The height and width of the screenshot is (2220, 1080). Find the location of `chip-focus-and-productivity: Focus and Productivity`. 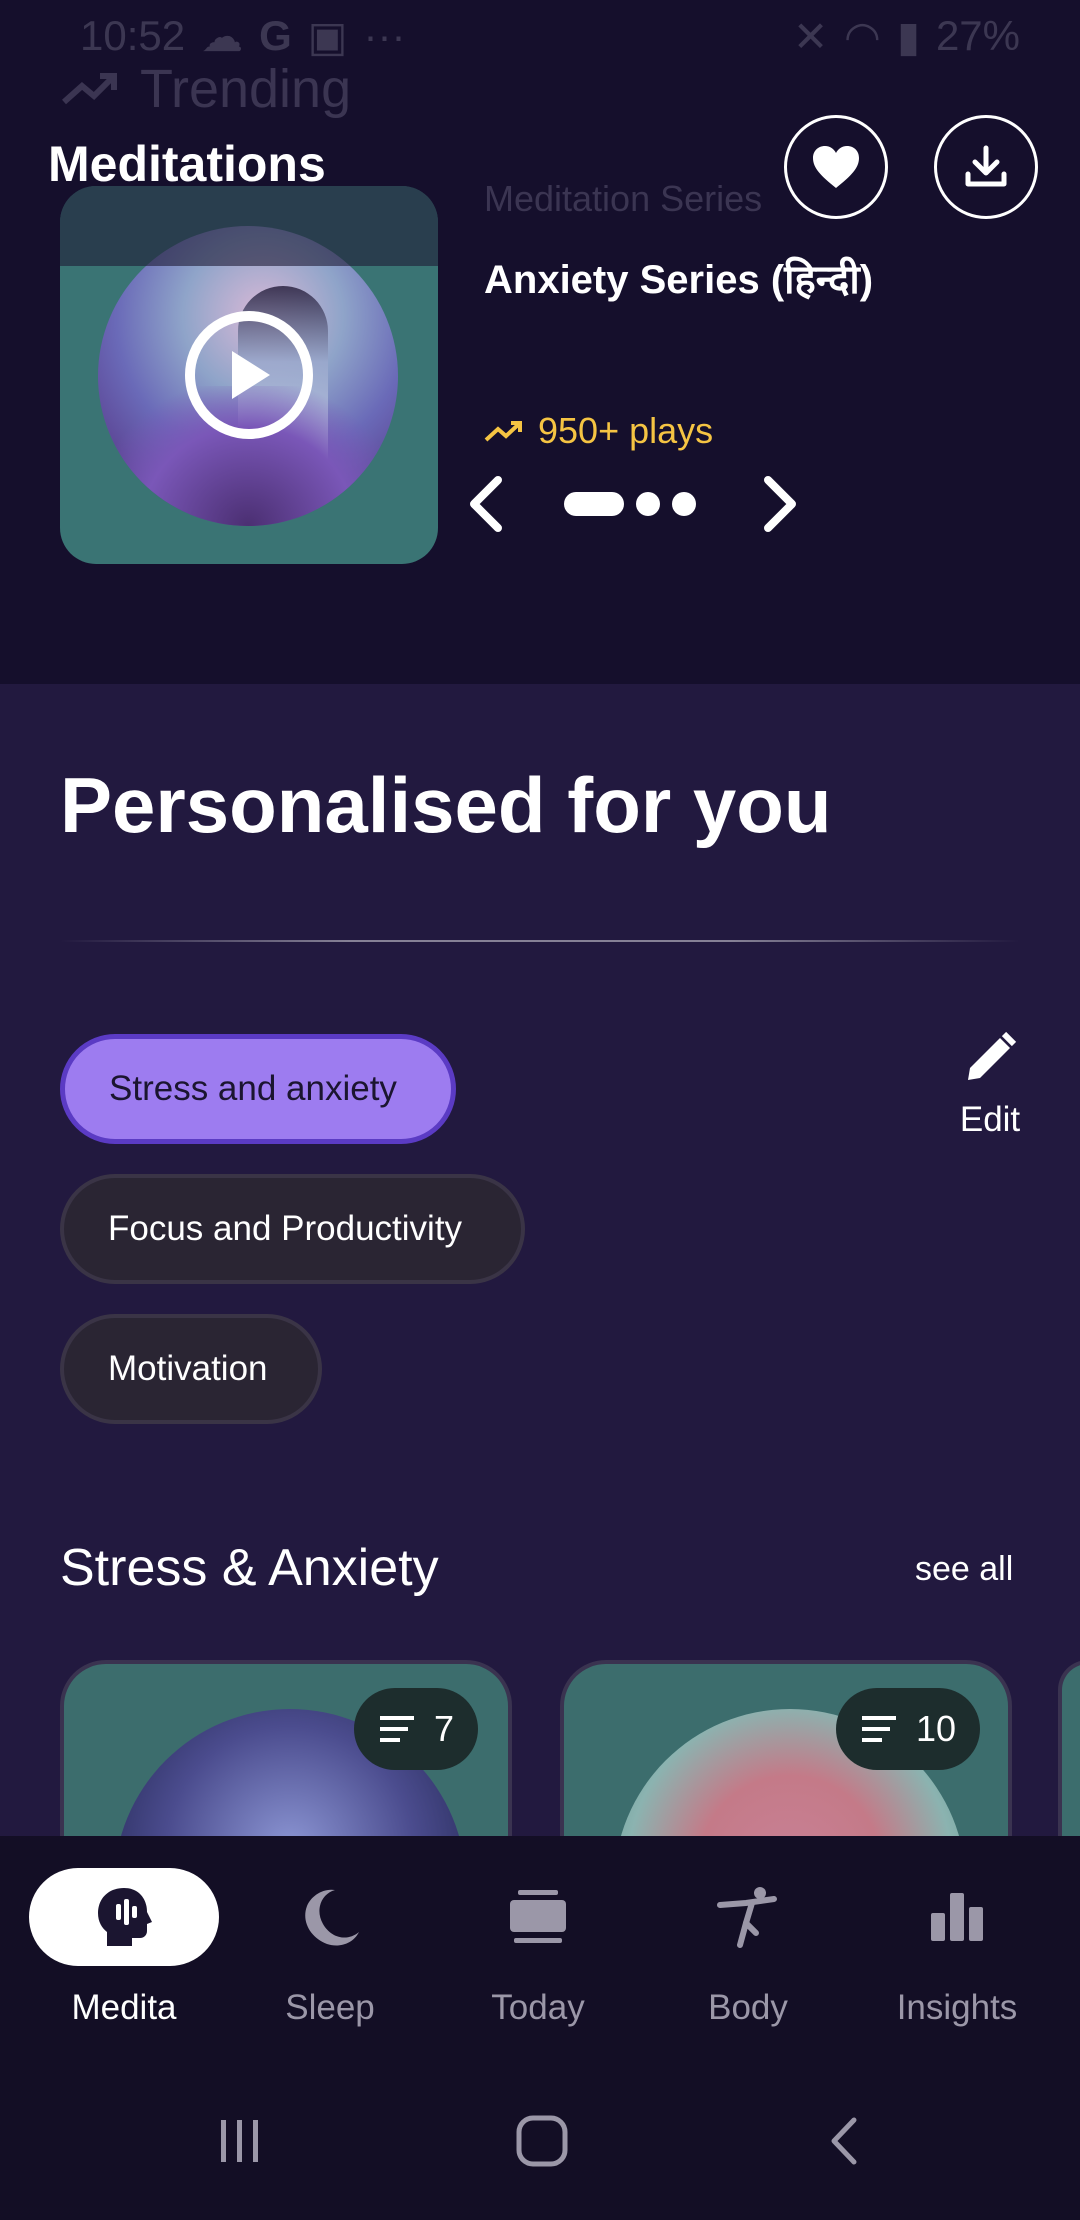

chip-focus-and-productivity: Focus and Productivity is located at coordinates (292, 1229).